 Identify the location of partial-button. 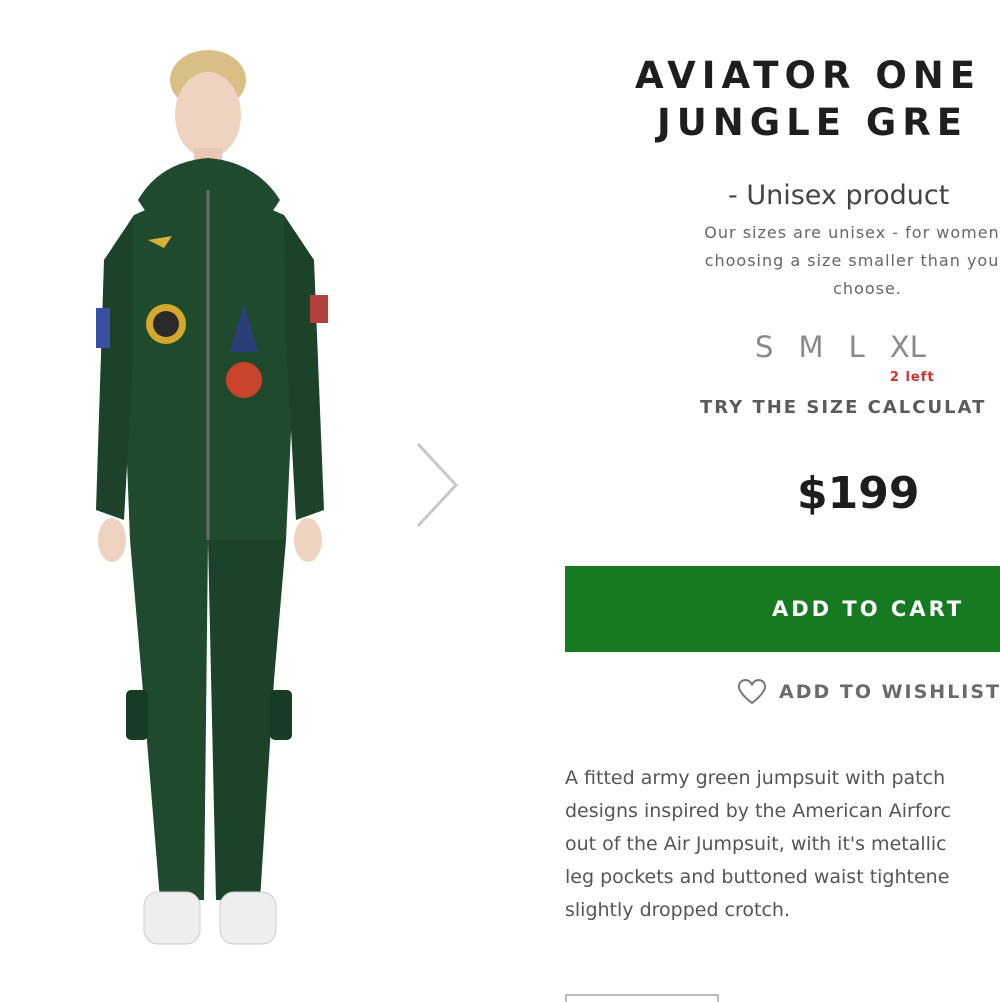
(642, 998).